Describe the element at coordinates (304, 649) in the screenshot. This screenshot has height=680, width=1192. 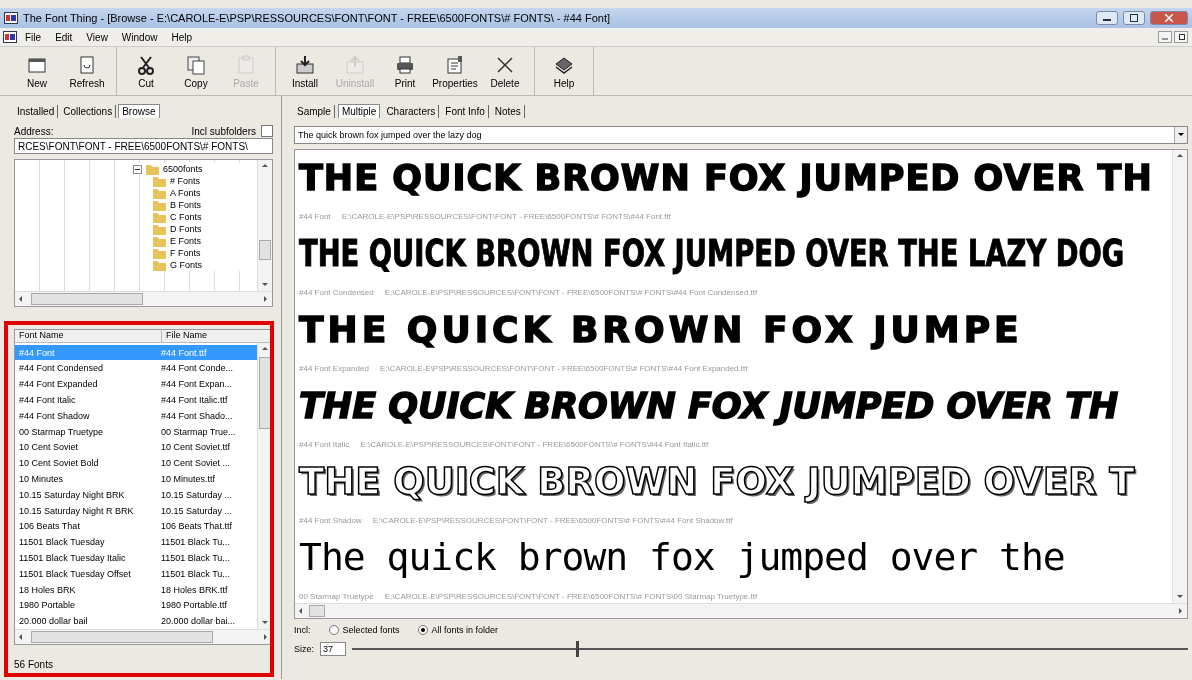
I see `size-label: Size:` at that location.